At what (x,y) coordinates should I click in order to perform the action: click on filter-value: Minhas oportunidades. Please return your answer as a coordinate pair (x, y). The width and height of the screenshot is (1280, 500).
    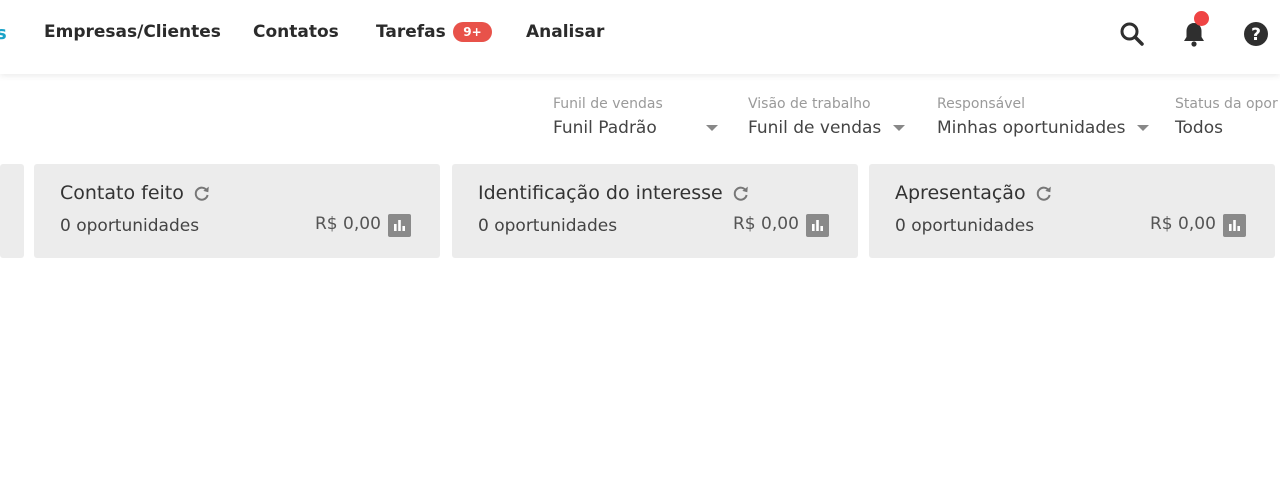
    Looking at the image, I should click on (1031, 128).